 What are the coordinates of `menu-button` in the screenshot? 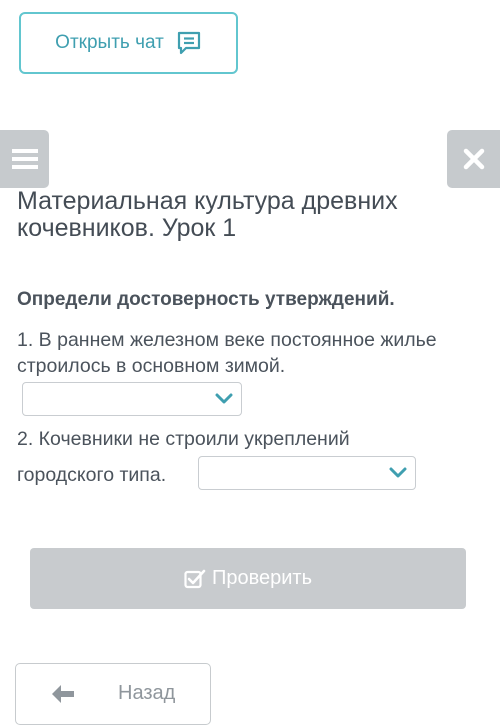 It's located at (24, 159).